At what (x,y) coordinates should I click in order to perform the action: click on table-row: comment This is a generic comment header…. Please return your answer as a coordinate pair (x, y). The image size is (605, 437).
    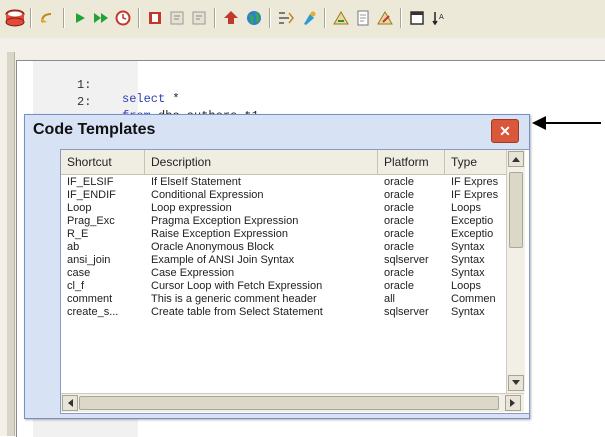
    Looking at the image, I should click on (283, 299).